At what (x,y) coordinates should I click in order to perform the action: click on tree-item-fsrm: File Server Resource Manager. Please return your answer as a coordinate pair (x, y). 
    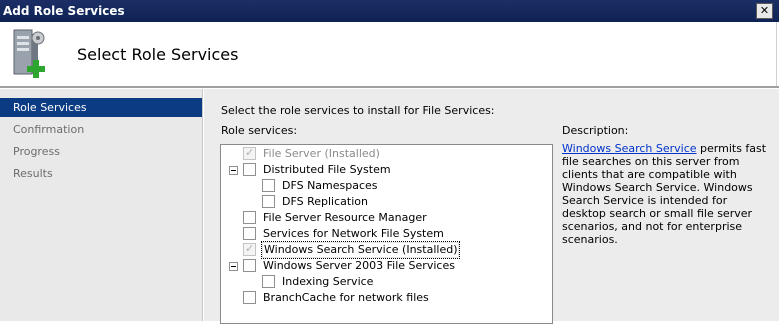
    Looking at the image, I should click on (386, 218).